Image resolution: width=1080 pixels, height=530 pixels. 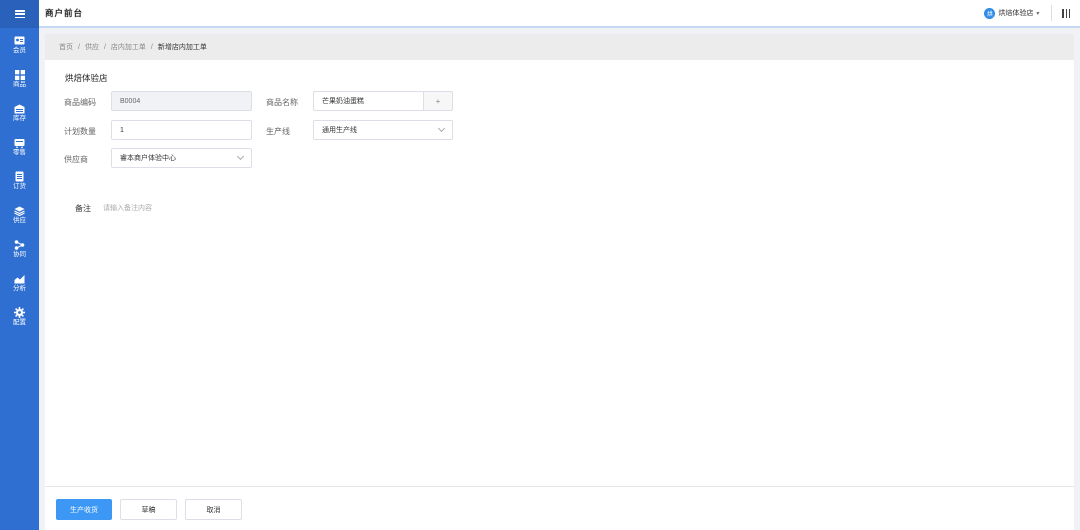 I want to click on sidebar-item-supply: 供应, so click(x=19, y=215).